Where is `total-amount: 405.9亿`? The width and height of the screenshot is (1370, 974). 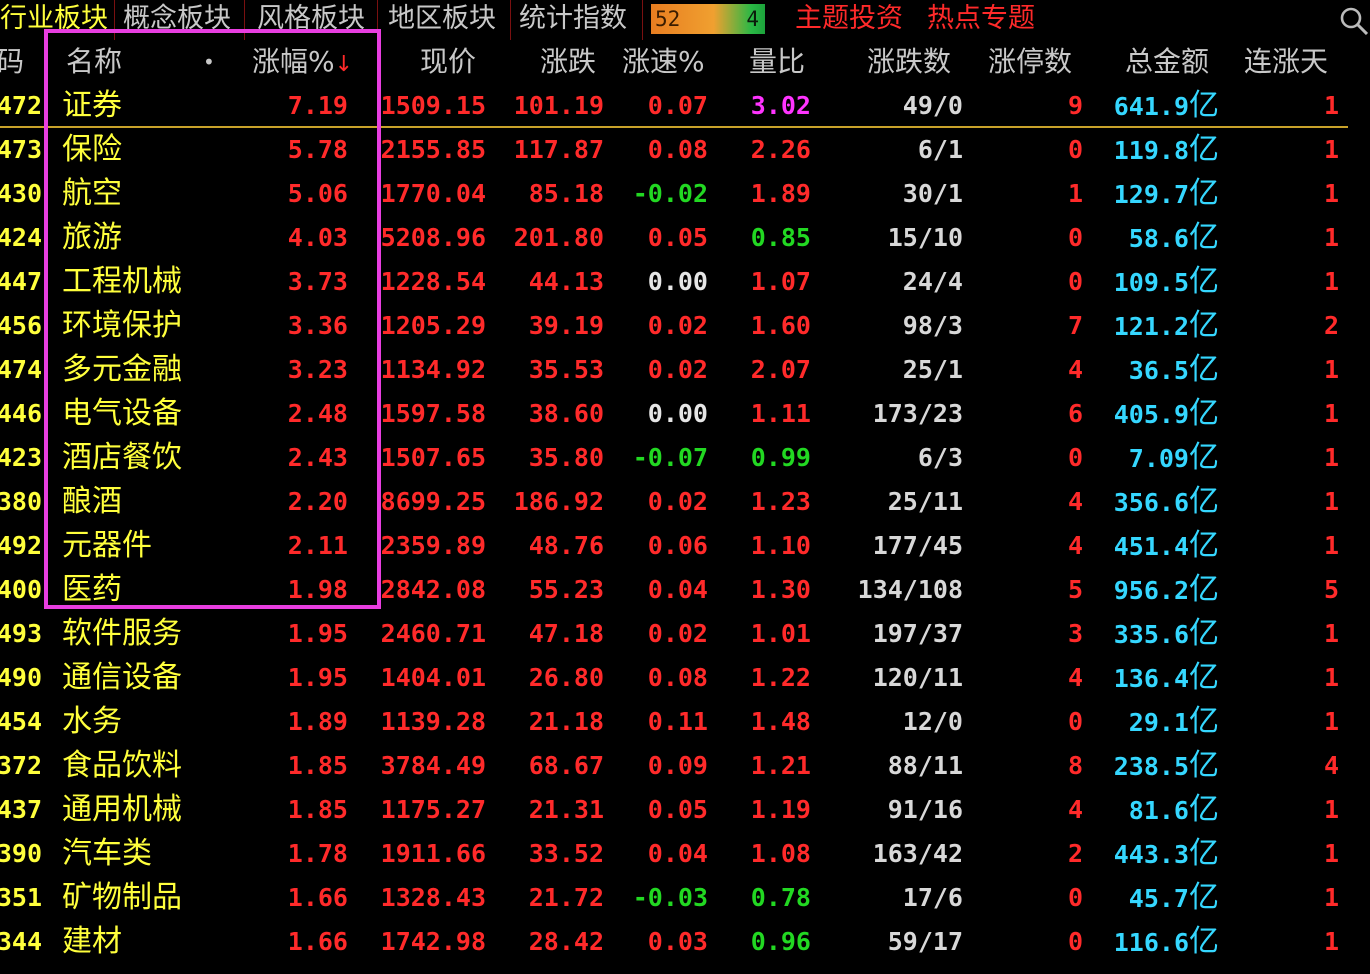
total-amount: 405.9亿 is located at coordinates (1166, 414).